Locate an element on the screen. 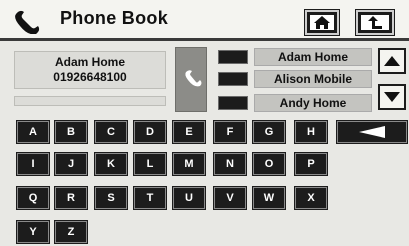 This screenshot has height=246, width=409. contact-number: 01926648100 is located at coordinates (90, 77).